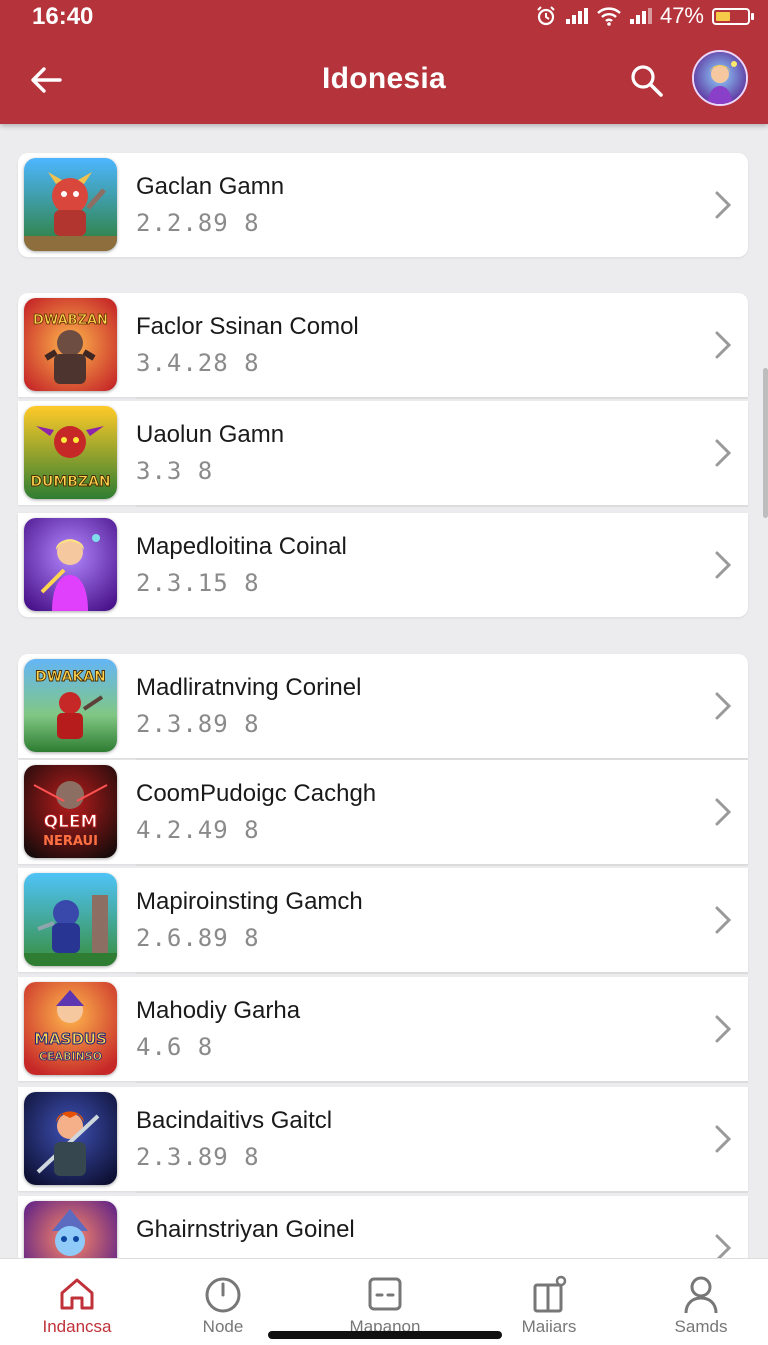 This screenshot has width=768, height=1345. Describe the element at coordinates (70, 841) in the screenshot. I see `thumb-label: NERAUI` at that location.